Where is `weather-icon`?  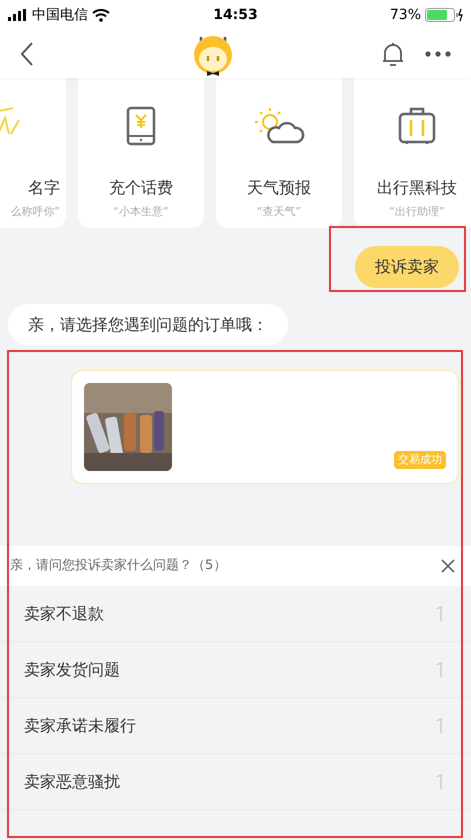
weather-icon is located at coordinates (279, 126).